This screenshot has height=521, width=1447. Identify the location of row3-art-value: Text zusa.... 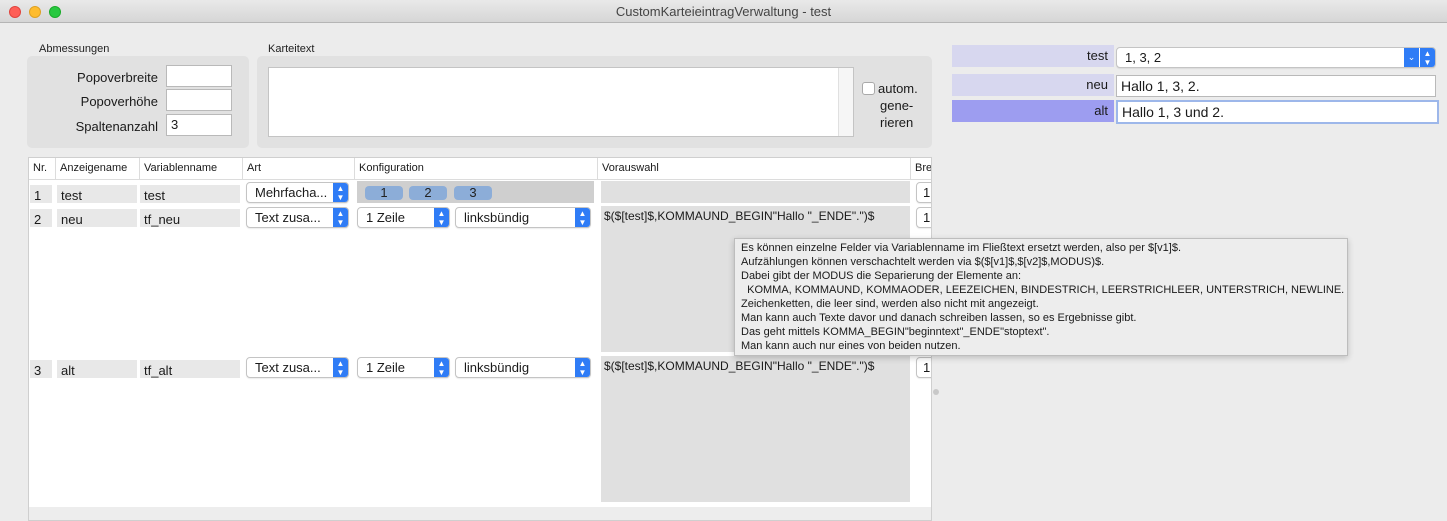
(288, 367).